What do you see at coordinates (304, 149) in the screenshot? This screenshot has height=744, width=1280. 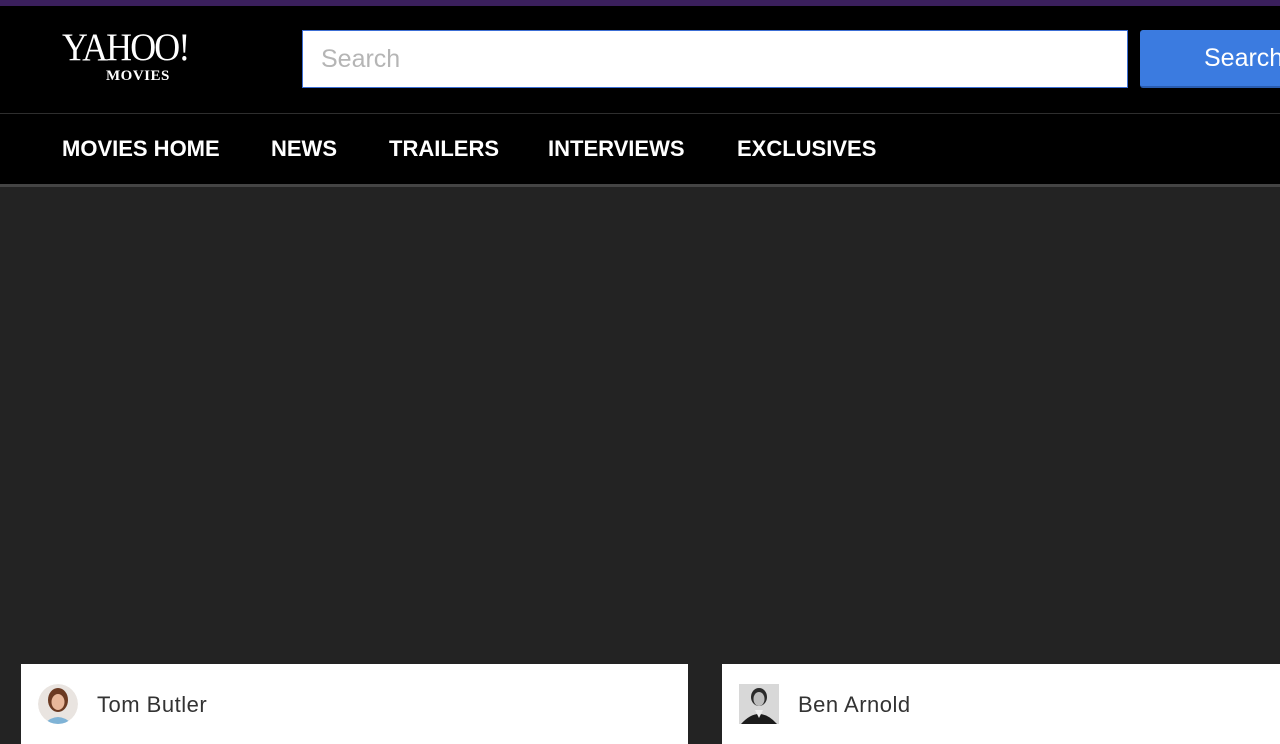 I see `nav-item-news: NEWS` at bounding box center [304, 149].